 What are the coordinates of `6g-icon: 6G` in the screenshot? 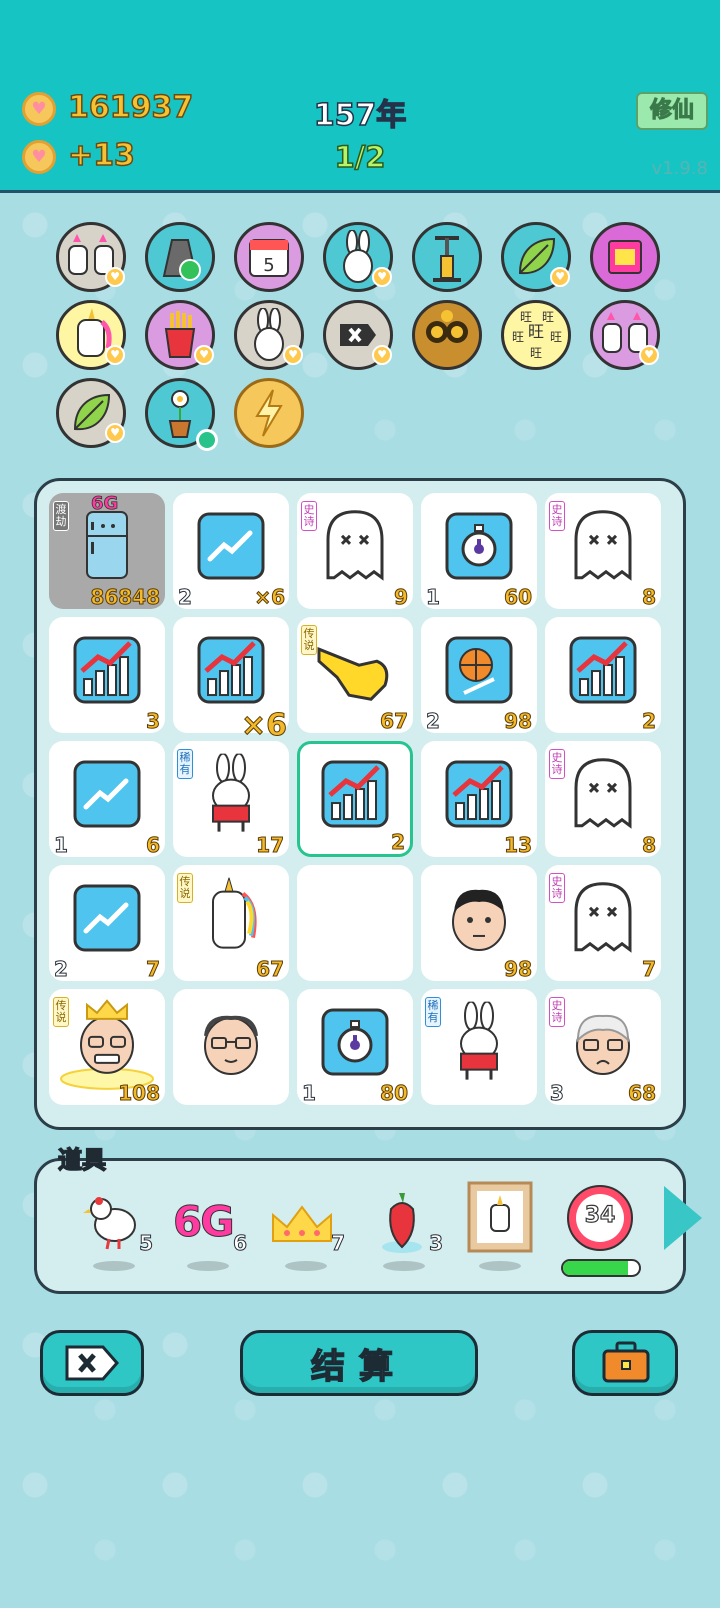 It's located at (204, 1222).